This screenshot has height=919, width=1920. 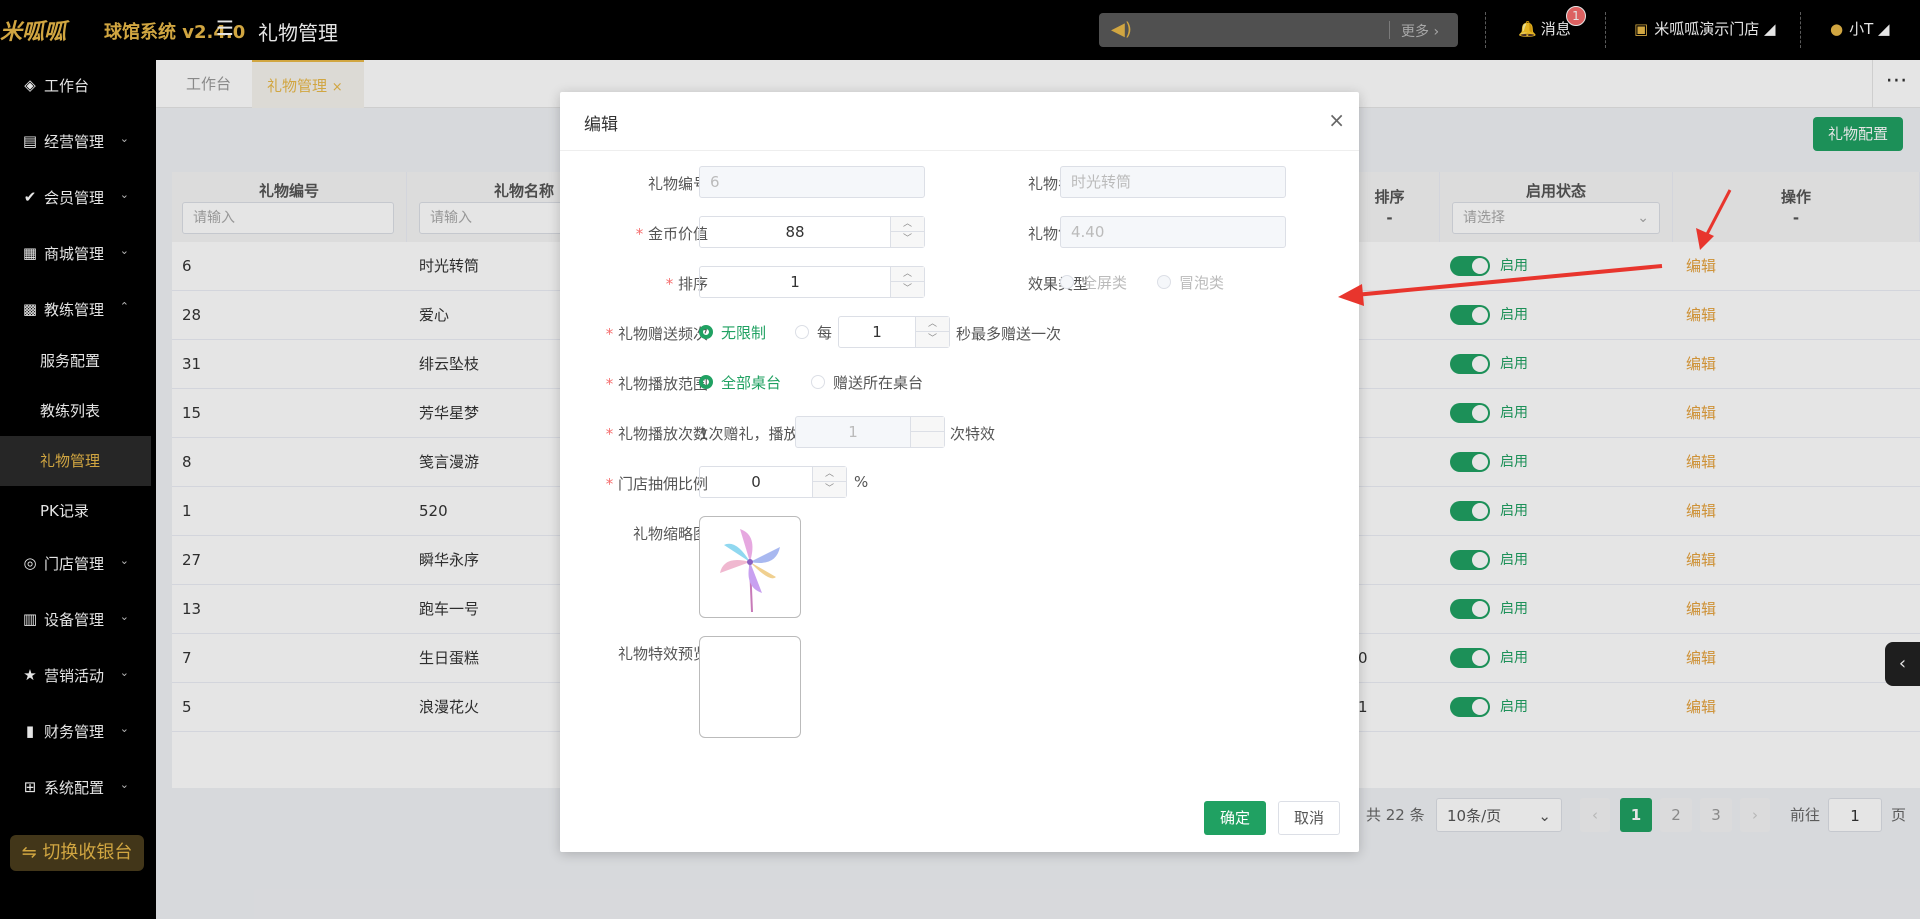 What do you see at coordinates (1535, 247) in the screenshot?
I see `annotation-arrows` at bounding box center [1535, 247].